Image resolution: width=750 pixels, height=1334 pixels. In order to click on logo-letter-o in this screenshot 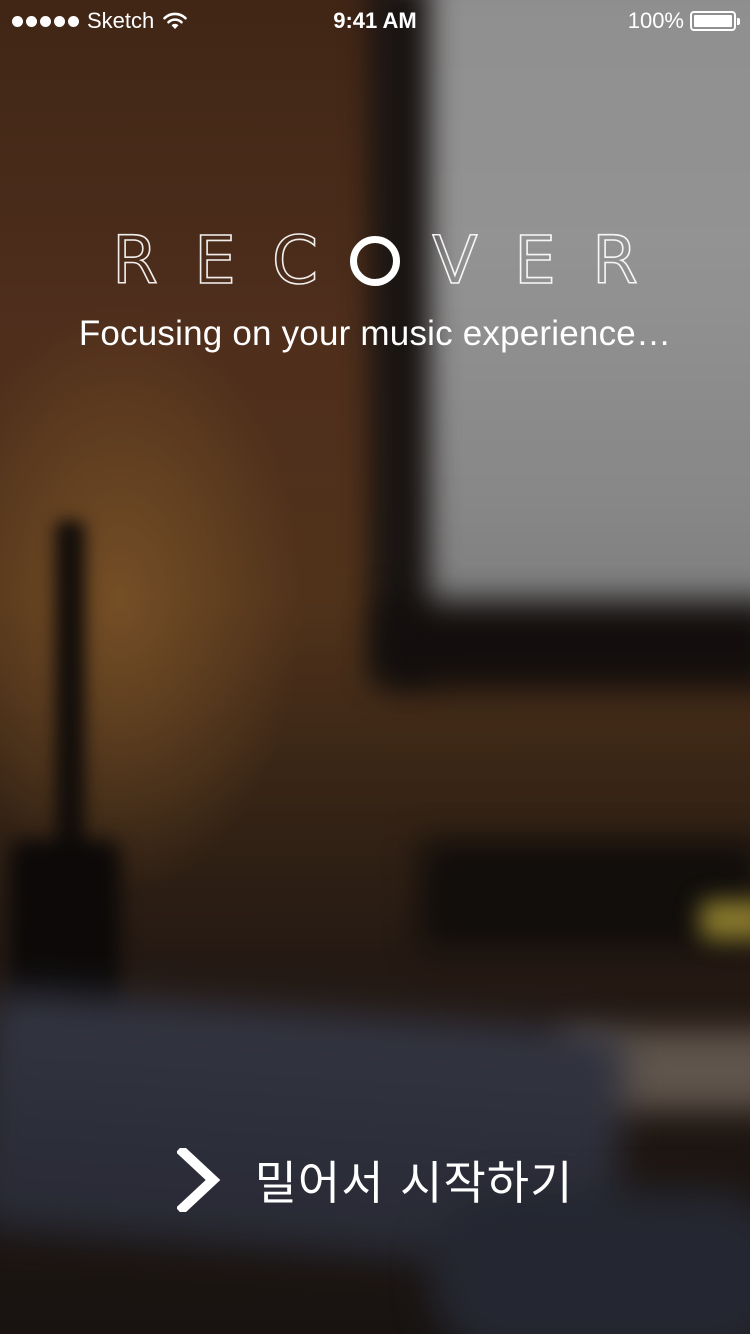, I will do `click(375, 261)`.